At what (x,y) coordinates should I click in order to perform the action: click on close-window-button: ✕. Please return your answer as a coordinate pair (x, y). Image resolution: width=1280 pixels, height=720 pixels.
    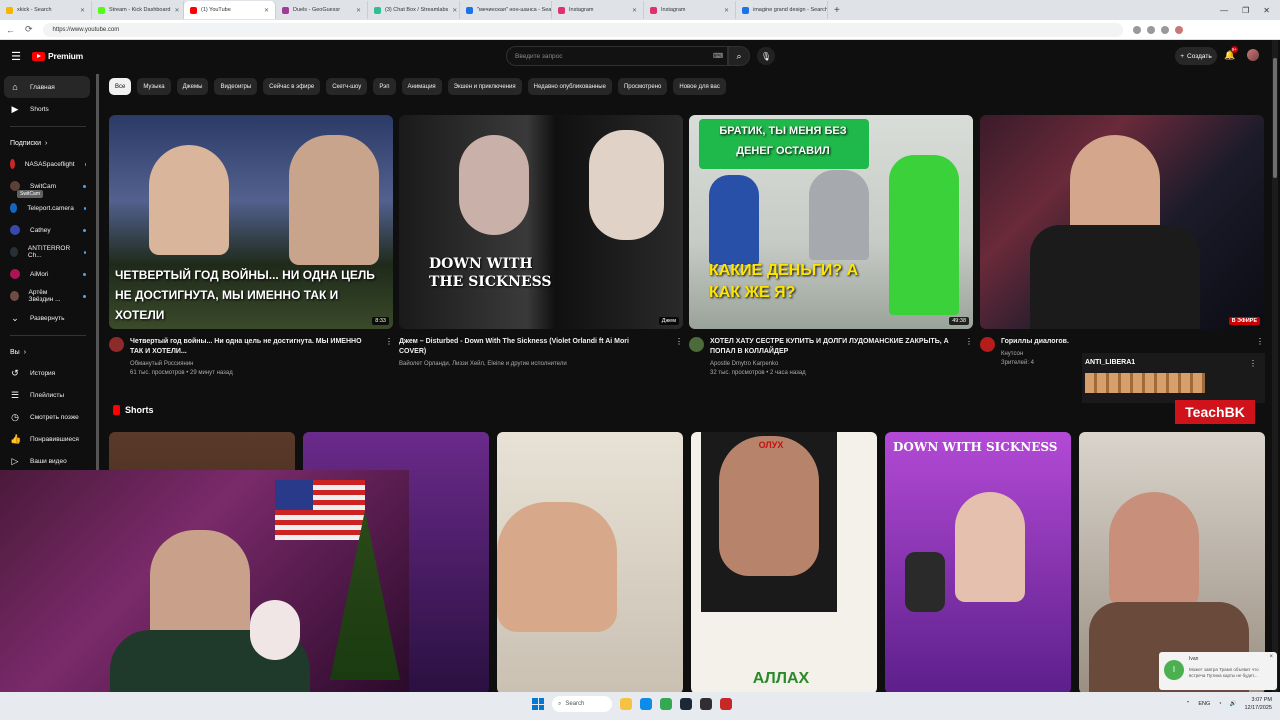
    Looking at the image, I should click on (1266, 10).